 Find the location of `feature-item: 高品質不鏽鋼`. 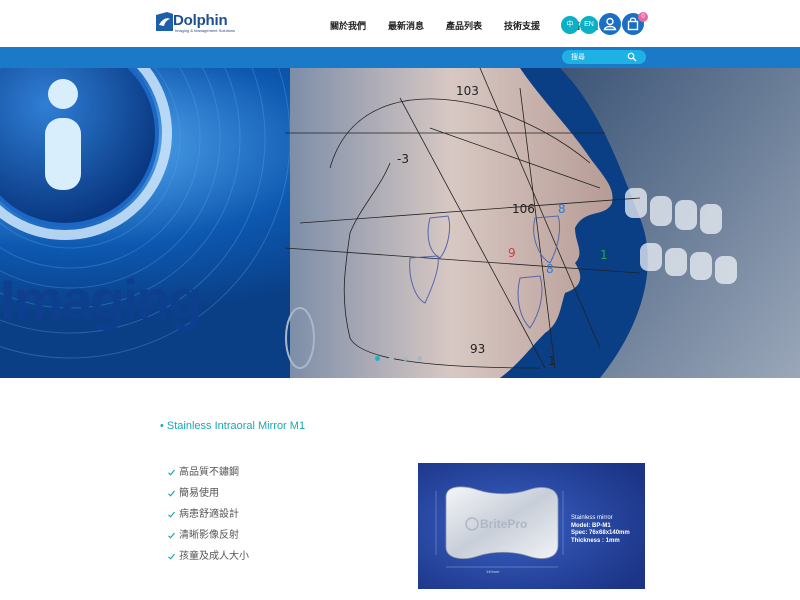

feature-item: 高品質不鏽鋼 is located at coordinates (208, 477).